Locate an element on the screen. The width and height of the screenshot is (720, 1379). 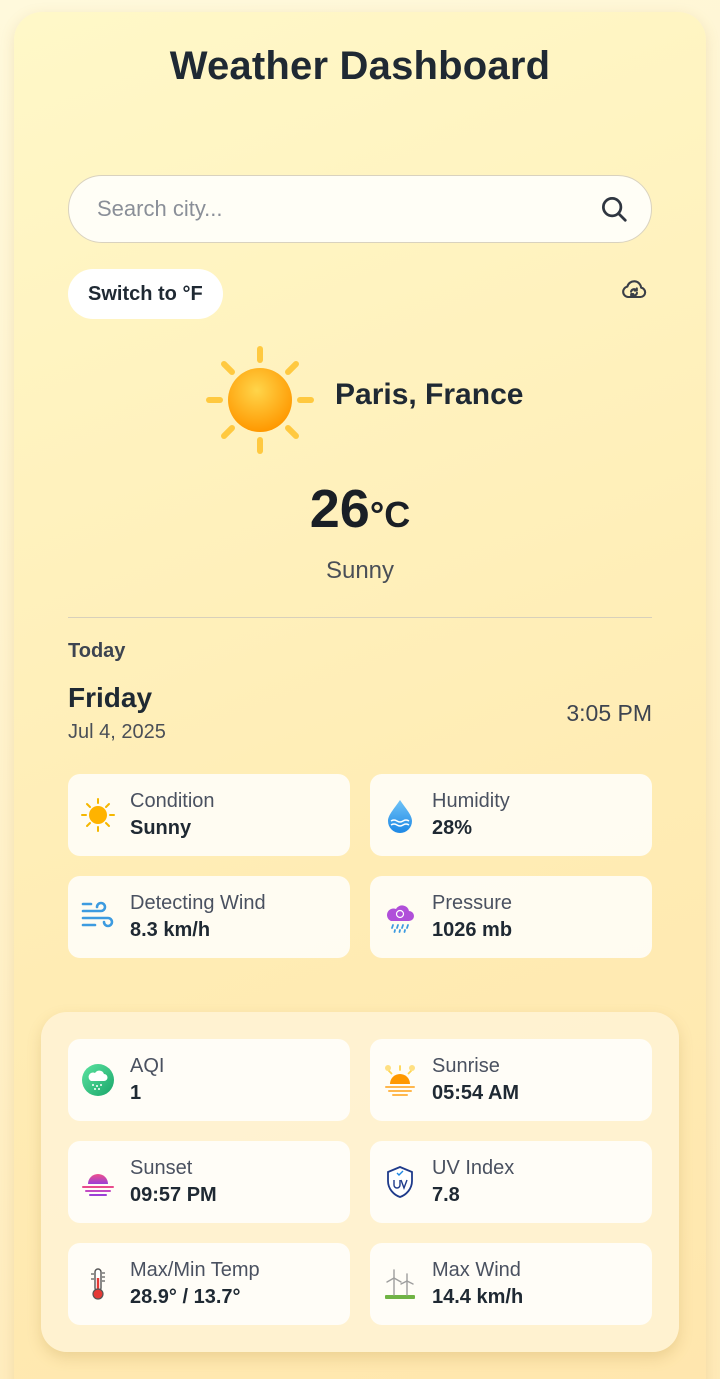
thermometer-icon is located at coordinates (98, 1284).